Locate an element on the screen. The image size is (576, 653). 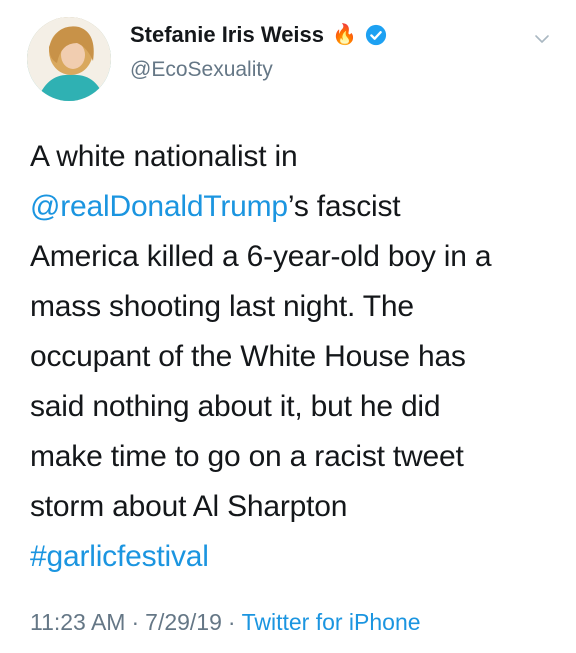
author-name-row: Stefanie Iris Weiss 🔥 is located at coordinates (258, 35).